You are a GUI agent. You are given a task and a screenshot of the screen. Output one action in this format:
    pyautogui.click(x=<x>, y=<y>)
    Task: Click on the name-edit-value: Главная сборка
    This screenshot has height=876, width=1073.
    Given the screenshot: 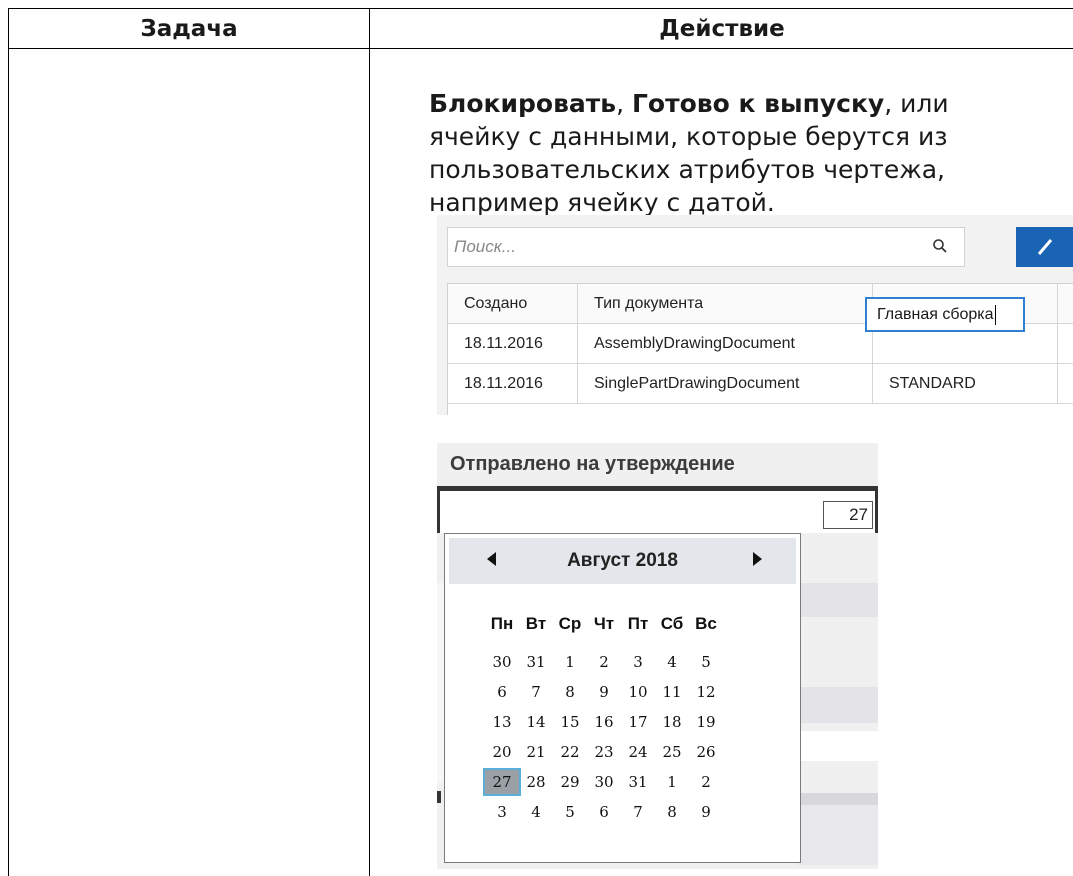 What is the action you would take?
    pyautogui.click(x=935, y=314)
    